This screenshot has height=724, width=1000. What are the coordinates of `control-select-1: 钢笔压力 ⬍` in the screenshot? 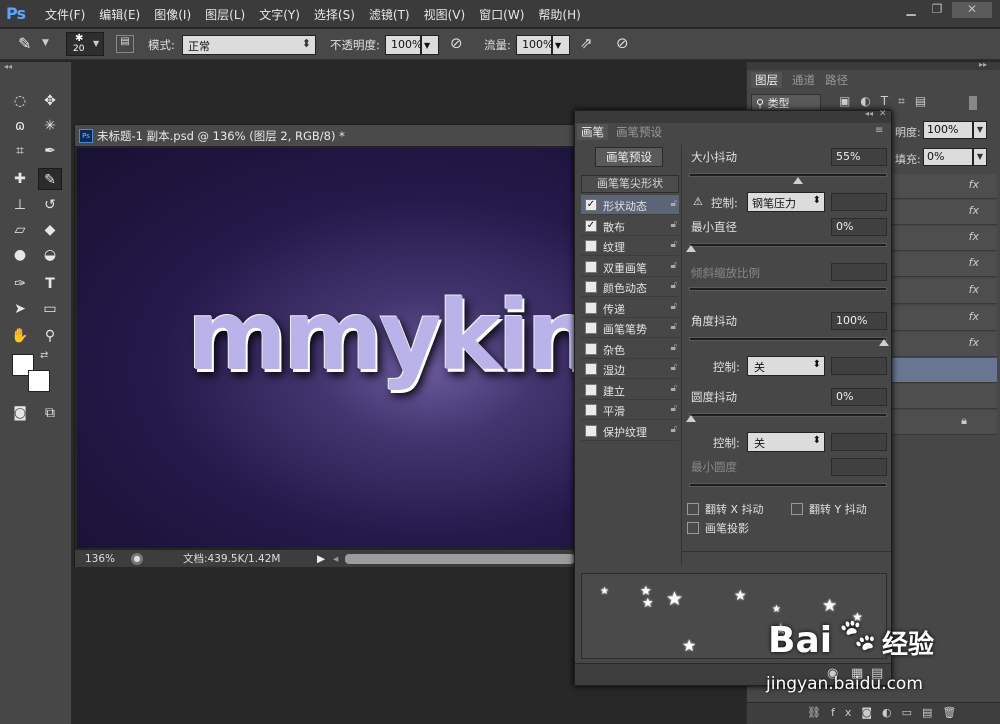 It's located at (786, 202).